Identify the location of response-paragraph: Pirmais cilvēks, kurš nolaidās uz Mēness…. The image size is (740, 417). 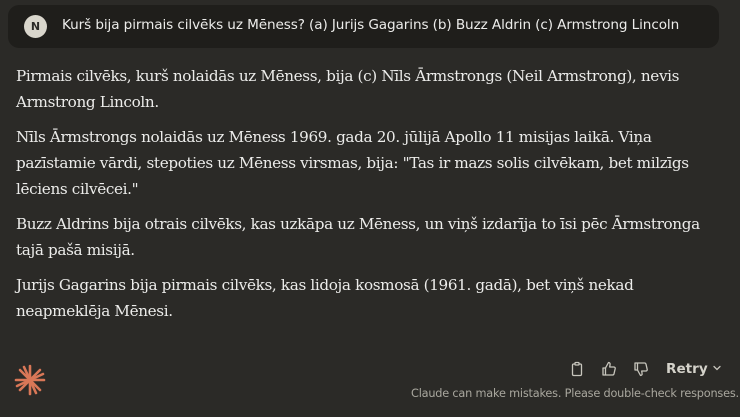
(348, 89).